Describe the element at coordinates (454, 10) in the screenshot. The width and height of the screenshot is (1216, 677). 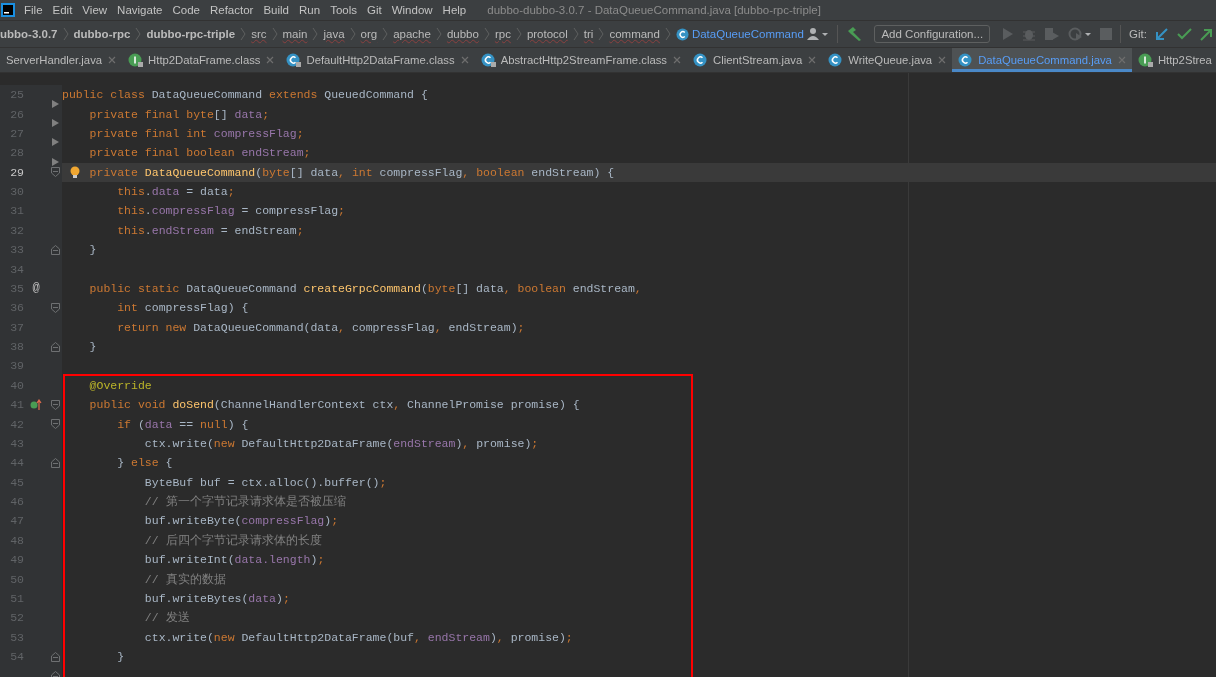
I see `menu-item: Help` at that location.